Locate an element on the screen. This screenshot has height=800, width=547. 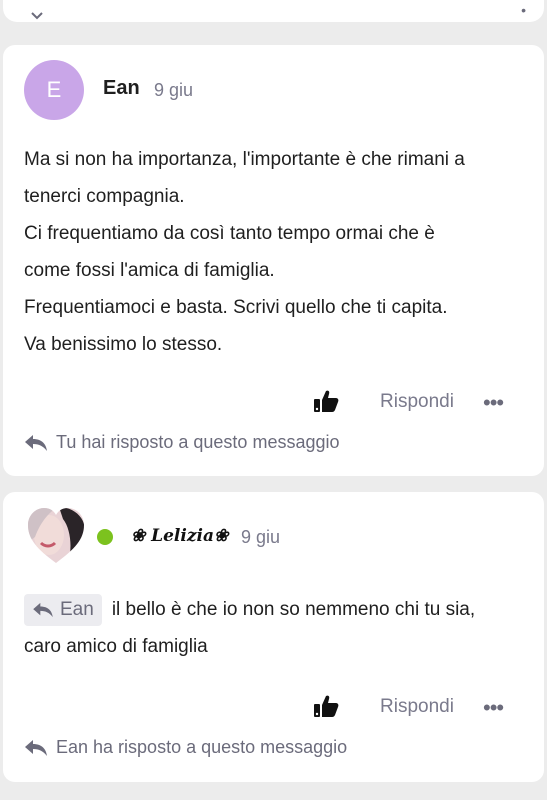
mention-name: Ean is located at coordinates (77, 610).